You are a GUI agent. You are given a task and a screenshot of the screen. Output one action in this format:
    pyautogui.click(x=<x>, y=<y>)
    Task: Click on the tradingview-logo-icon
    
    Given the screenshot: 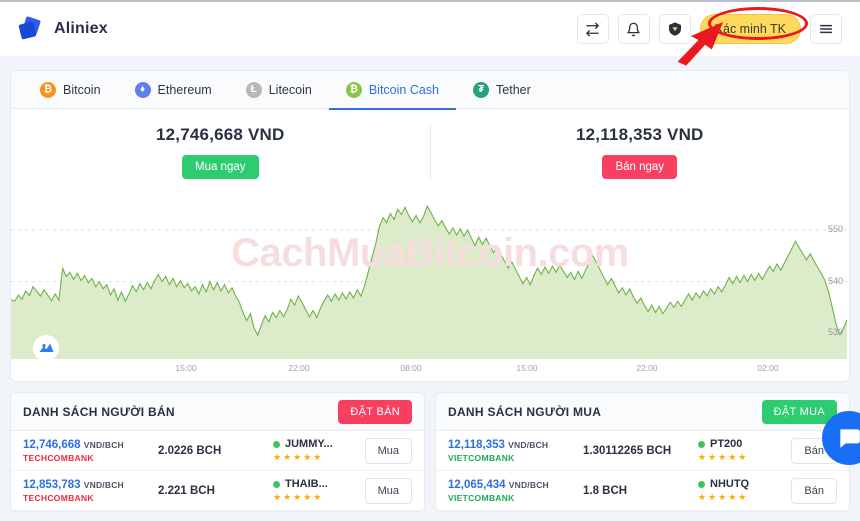 What is the action you would take?
    pyautogui.click(x=46, y=348)
    